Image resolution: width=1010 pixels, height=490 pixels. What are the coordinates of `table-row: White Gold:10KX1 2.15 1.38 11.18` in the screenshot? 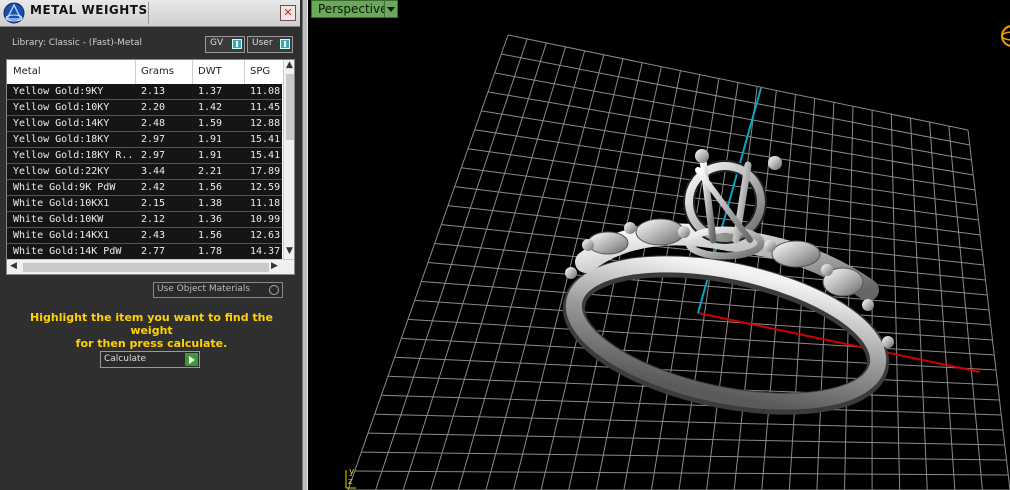 It's located at (144, 204).